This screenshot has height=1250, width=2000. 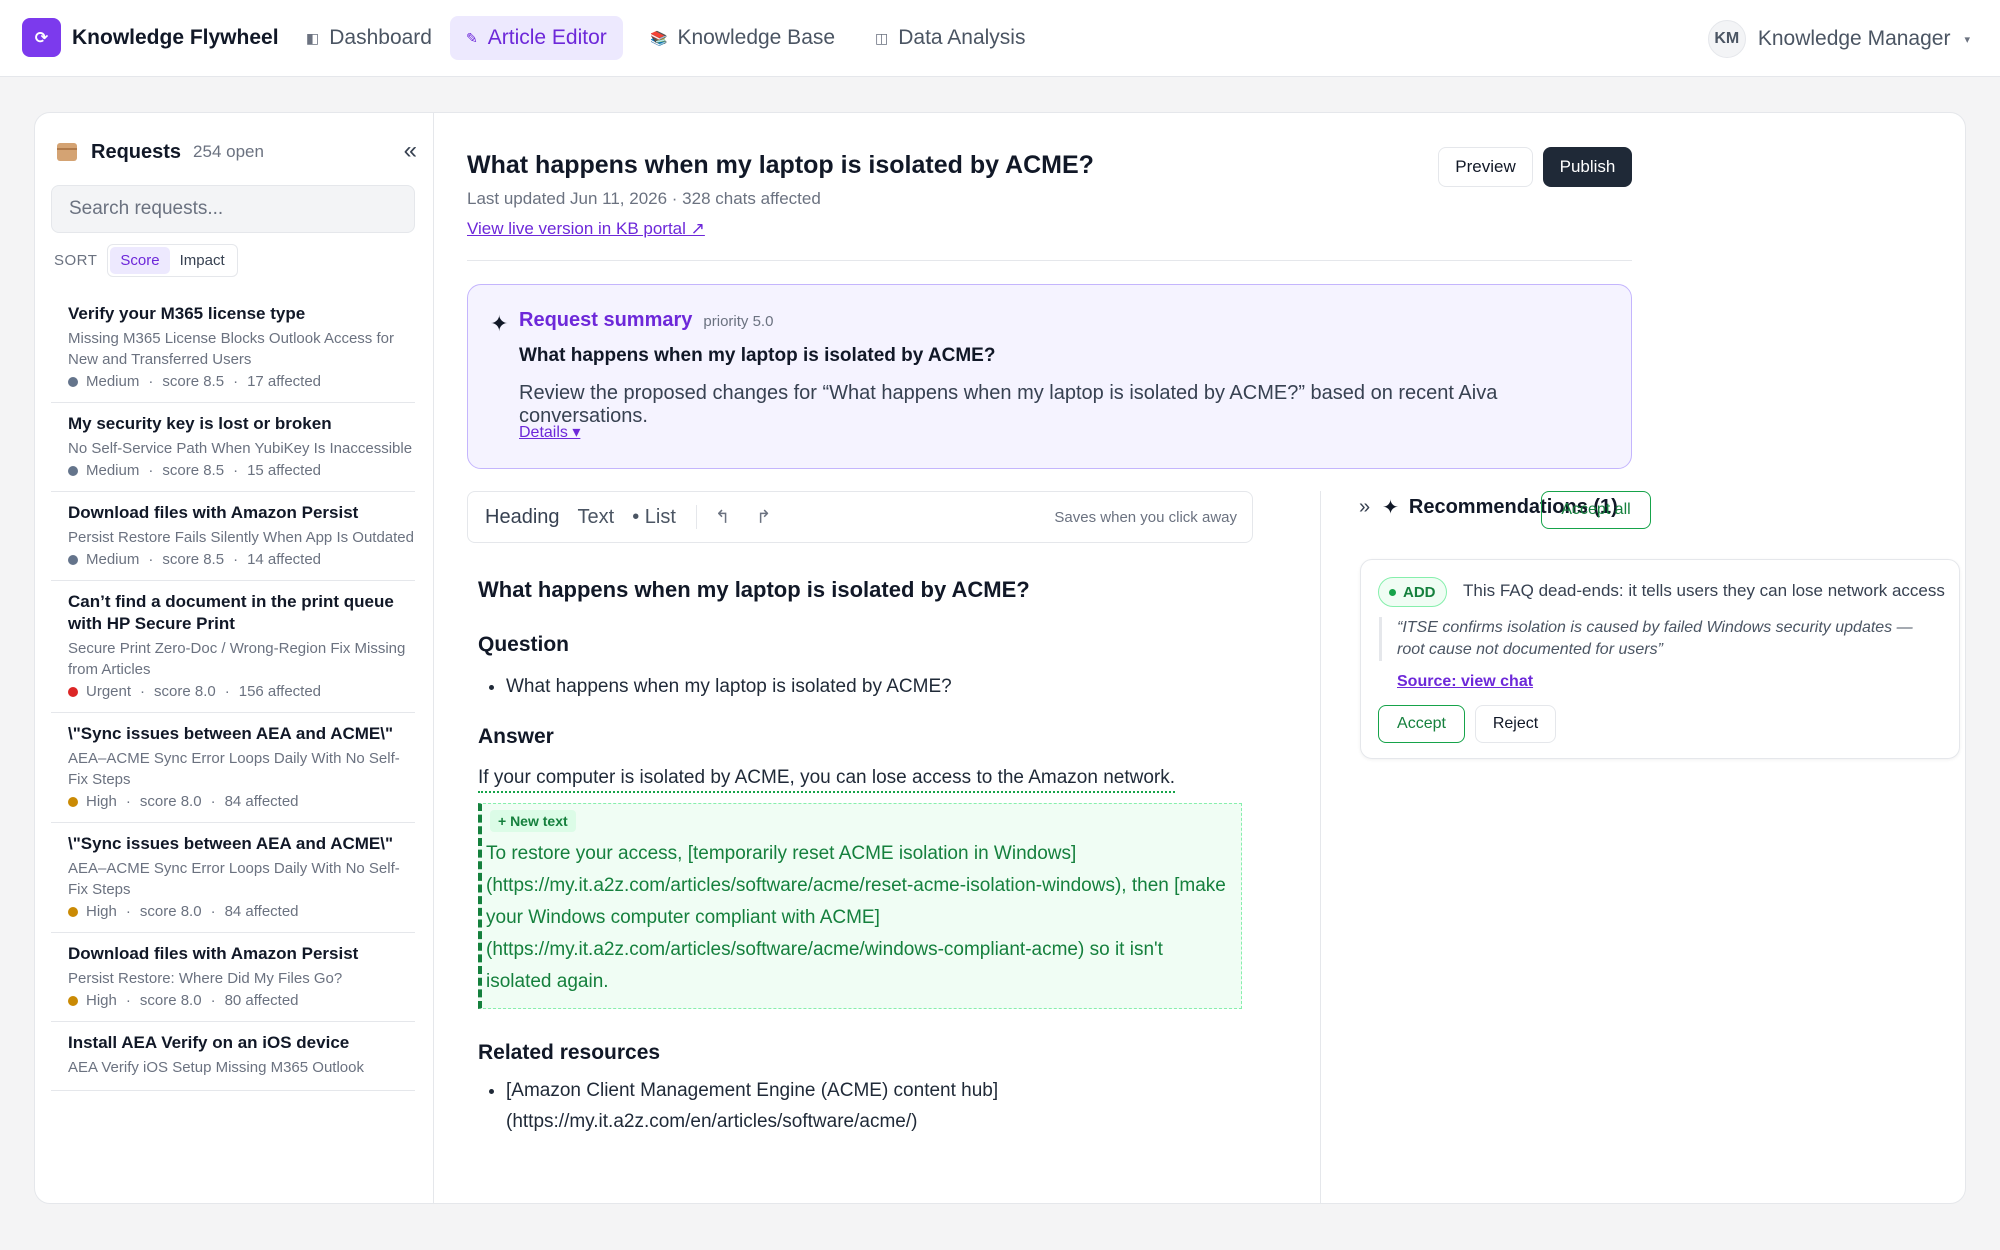 What do you see at coordinates (109, 691) in the screenshot?
I see `priority-label: Urgent` at bounding box center [109, 691].